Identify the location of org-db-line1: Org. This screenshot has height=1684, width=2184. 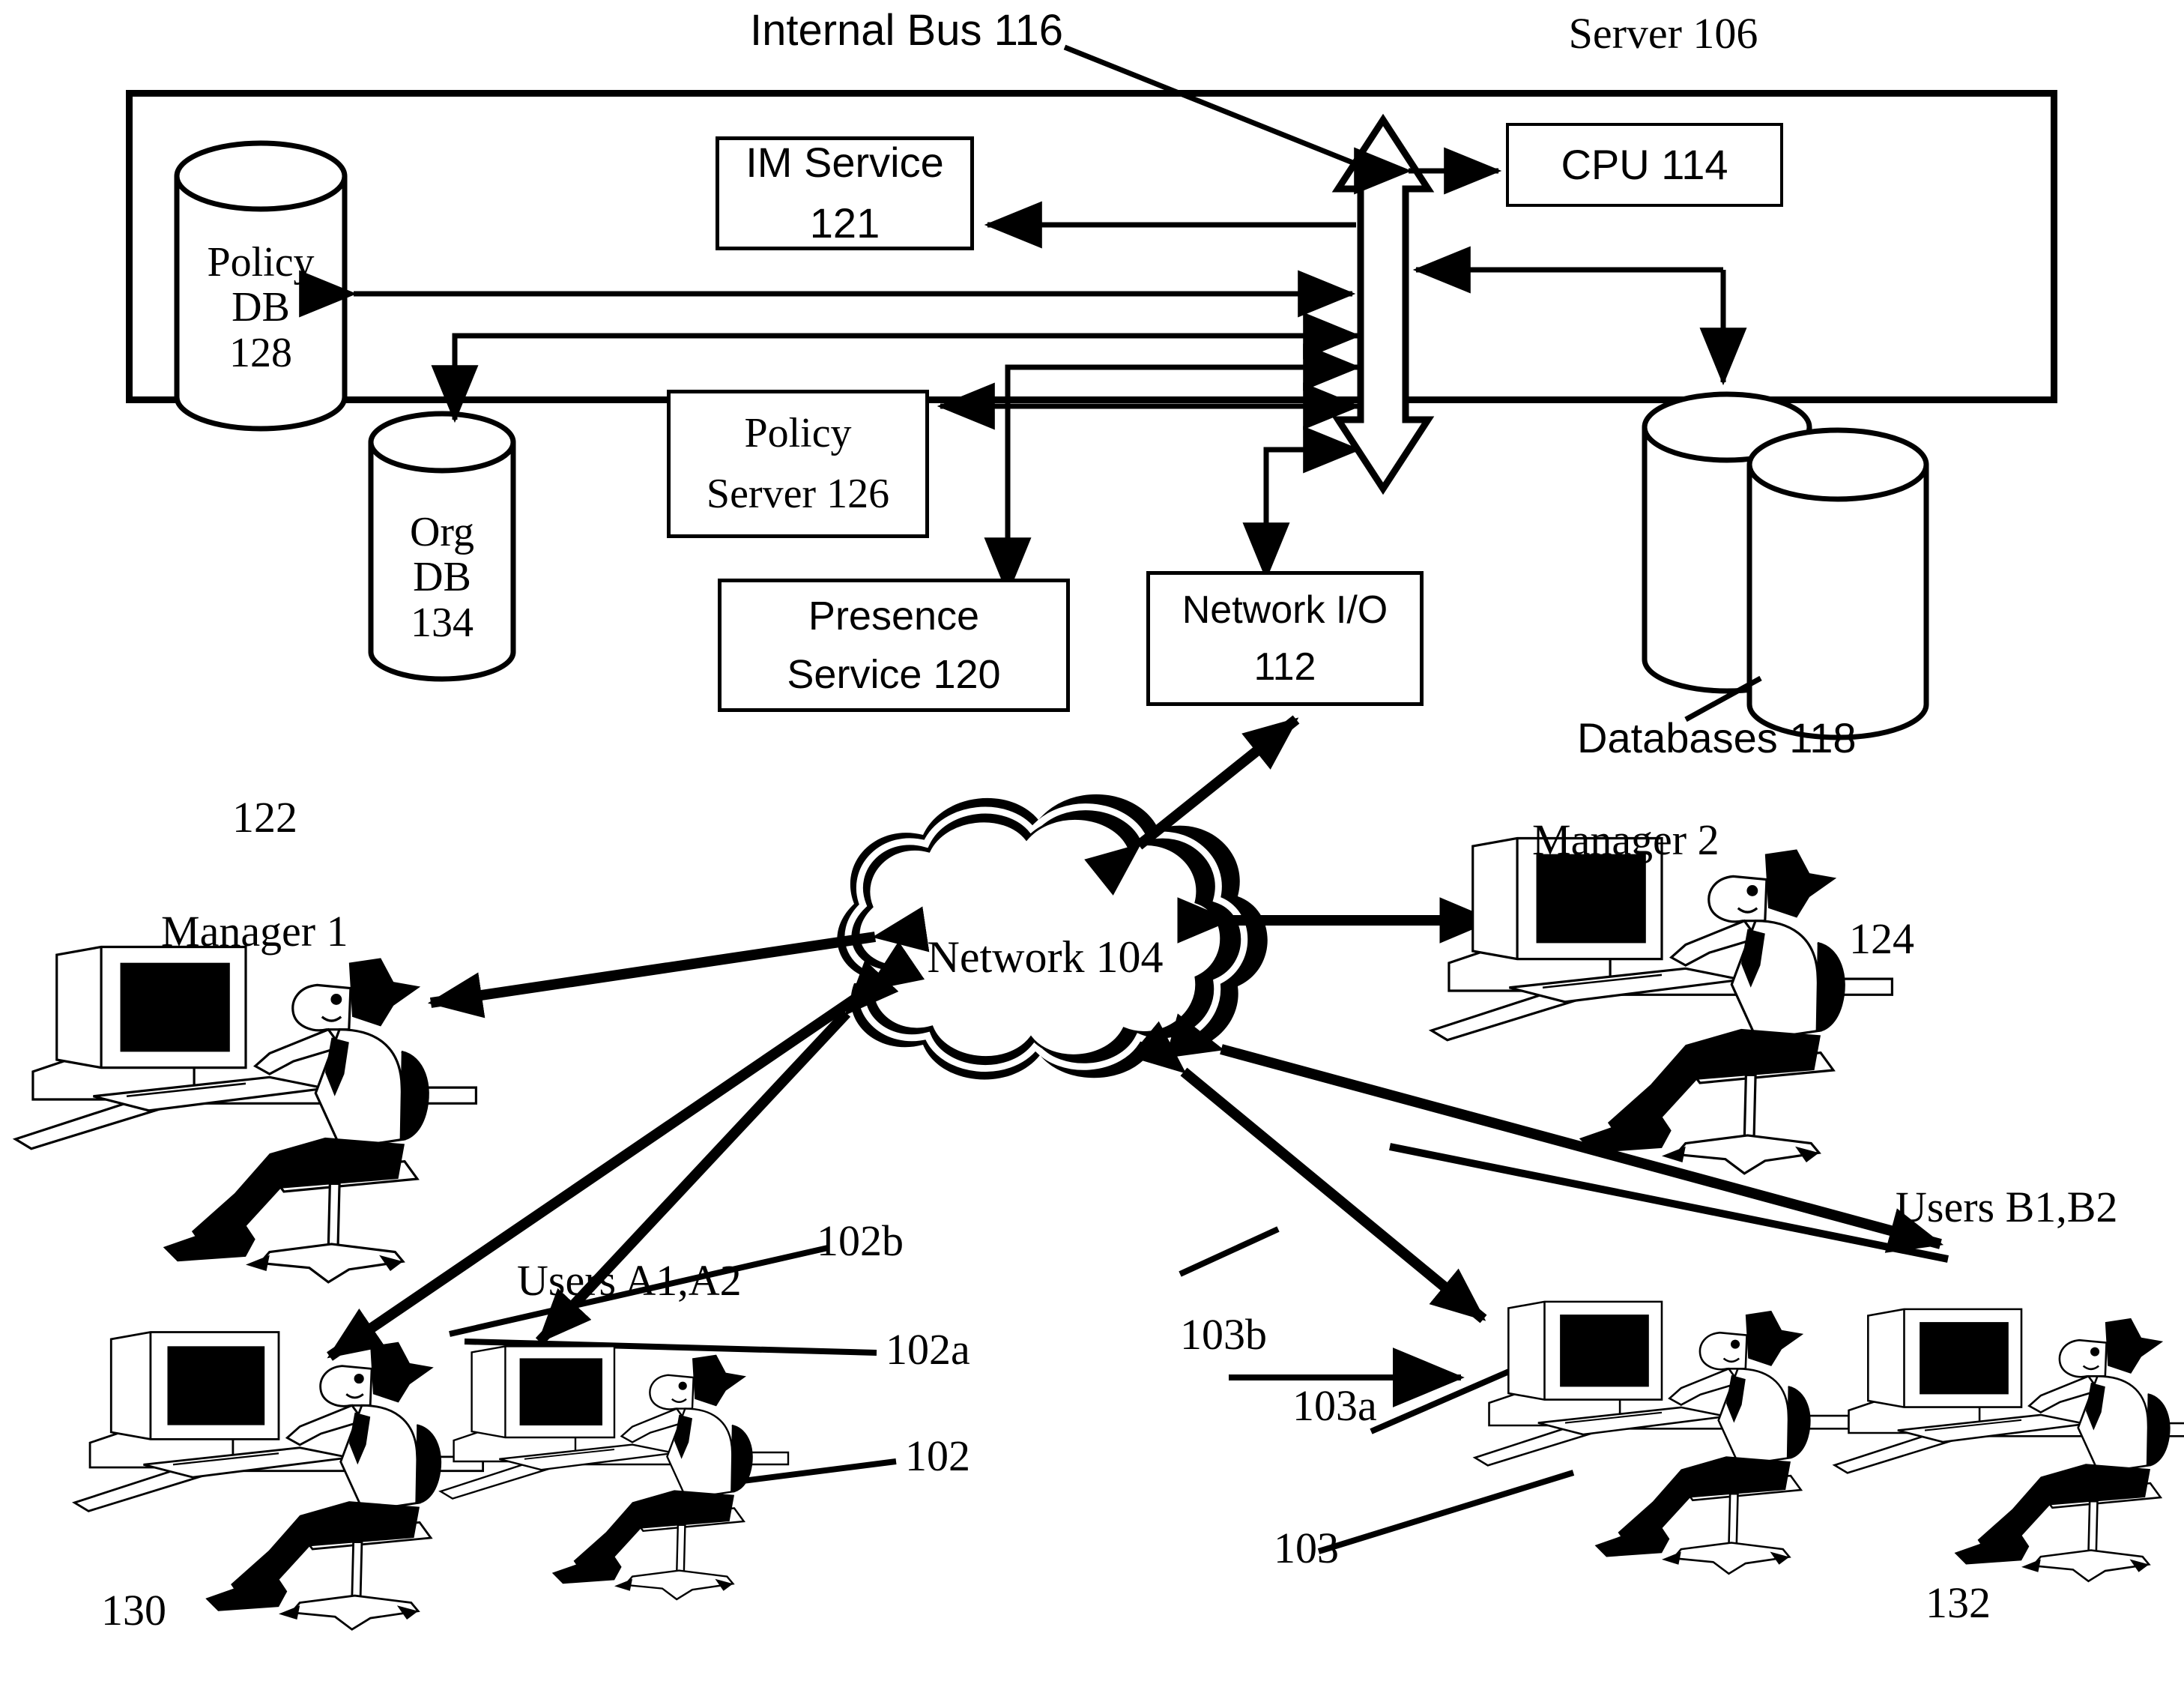
(442, 532).